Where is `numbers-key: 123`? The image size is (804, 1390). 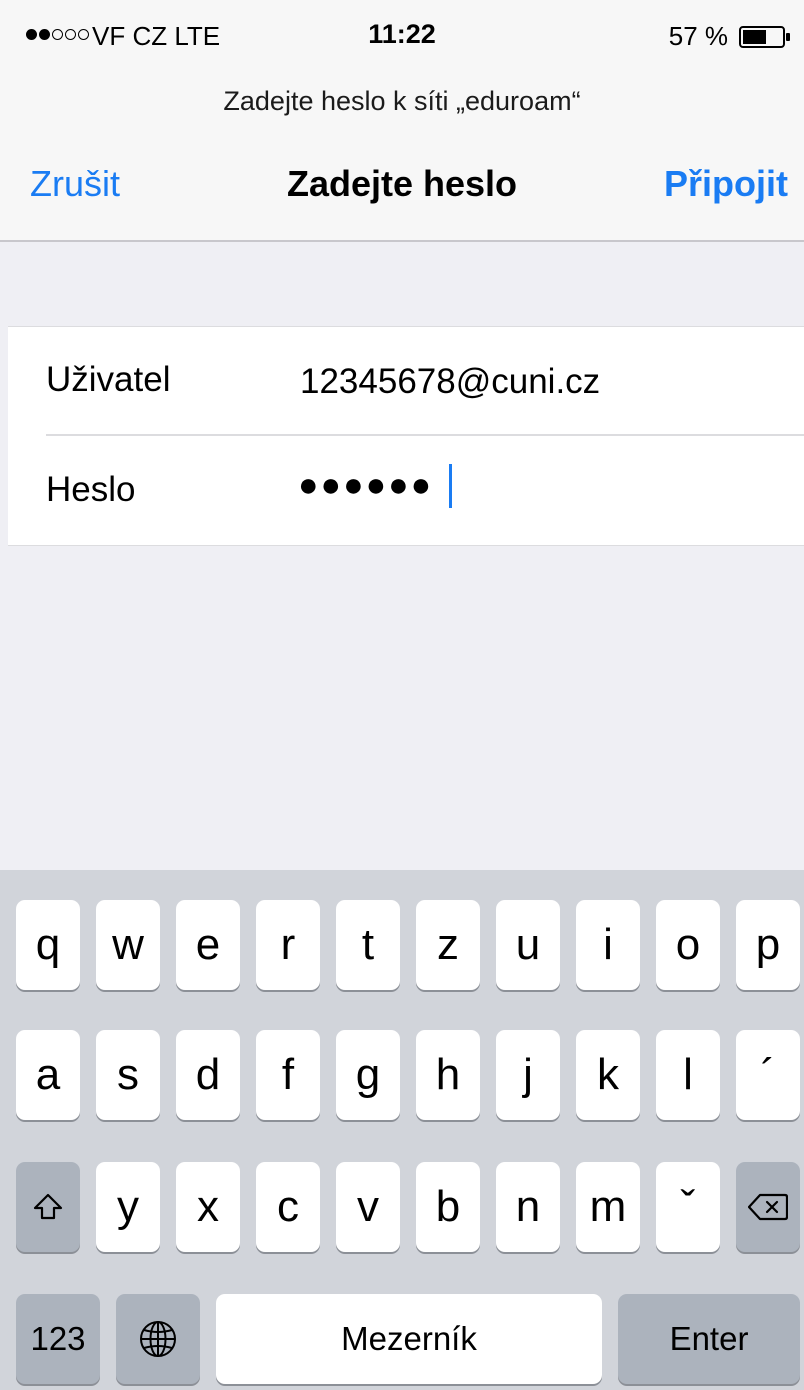 numbers-key: 123 is located at coordinates (58, 1339).